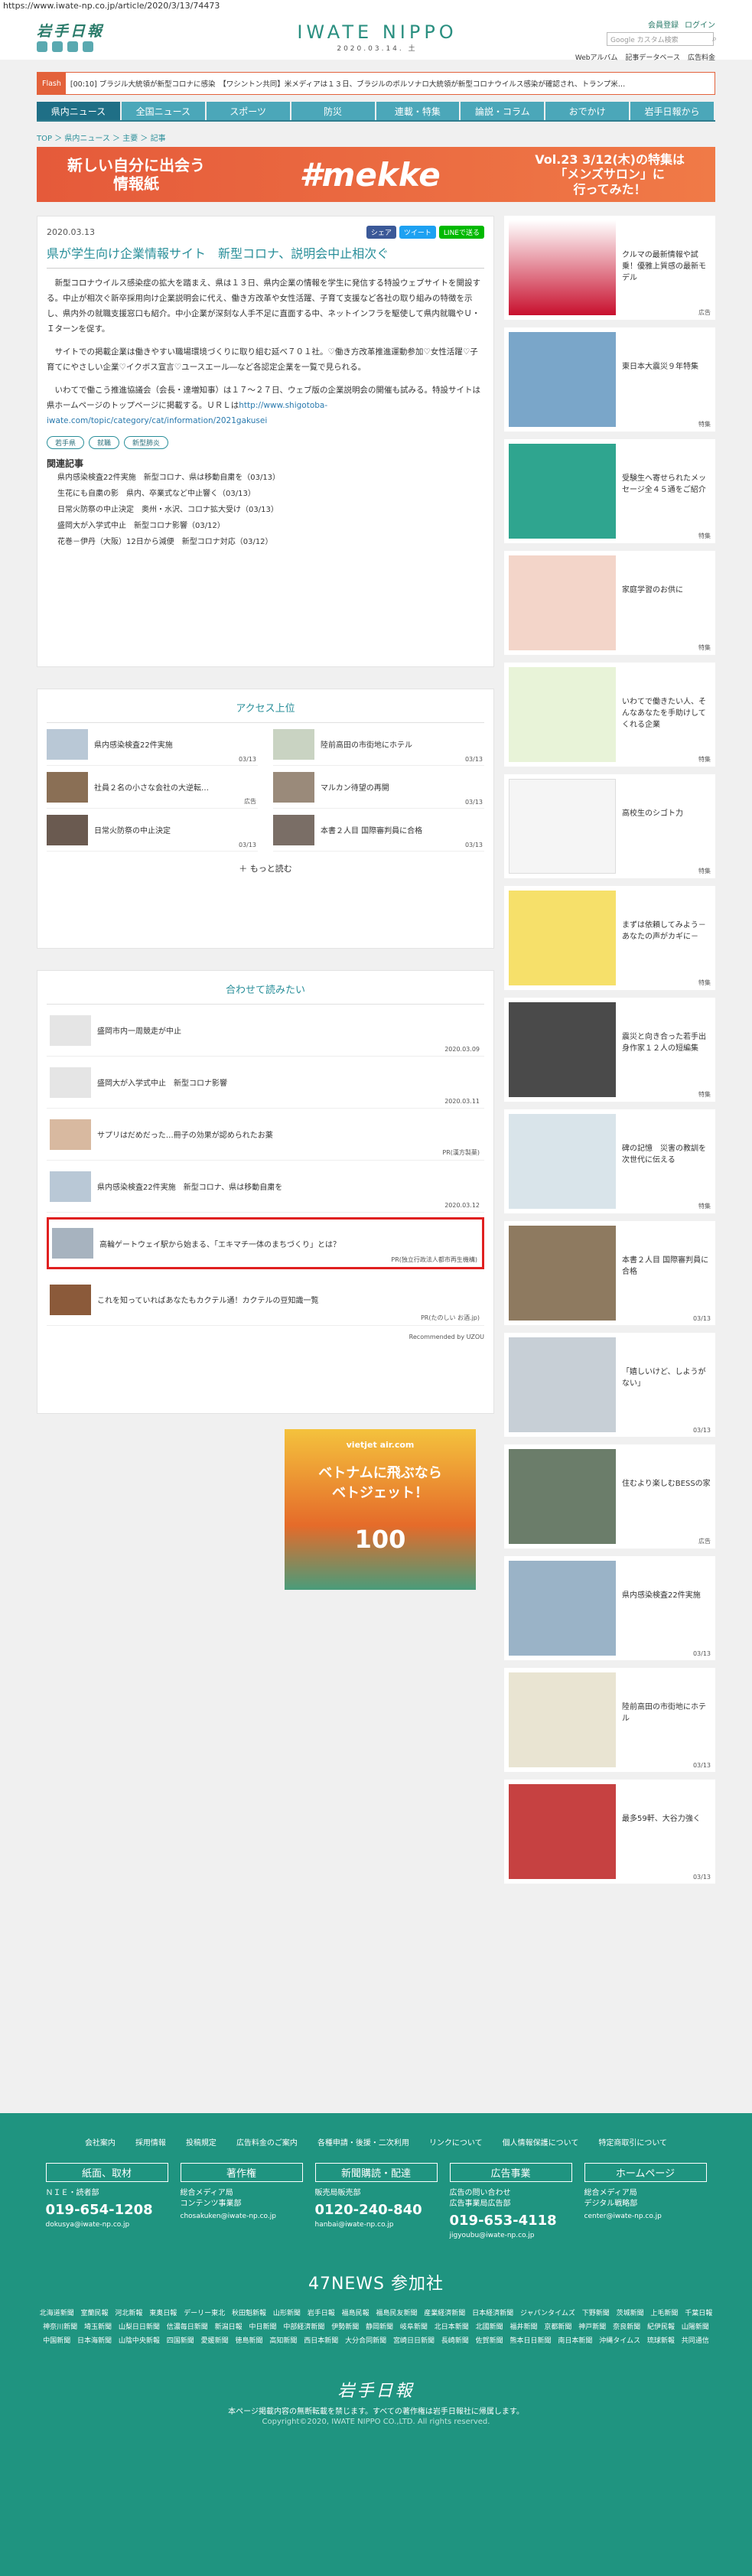 Image resolution: width=752 pixels, height=2576 pixels. I want to click on nav-local-news: 県内ニュース, so click(78, 111).